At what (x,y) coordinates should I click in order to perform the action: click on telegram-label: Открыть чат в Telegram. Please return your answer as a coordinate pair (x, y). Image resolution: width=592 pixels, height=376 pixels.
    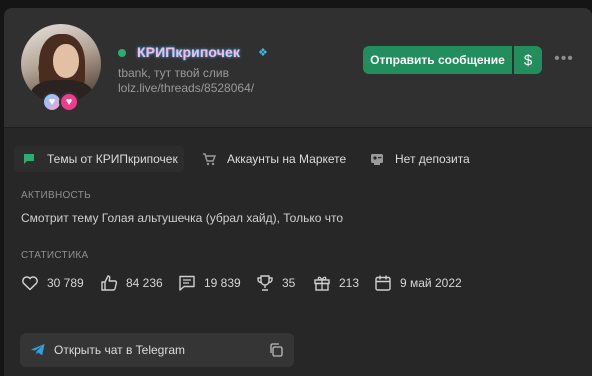
    Looking at the image, I should click on (120, 350).